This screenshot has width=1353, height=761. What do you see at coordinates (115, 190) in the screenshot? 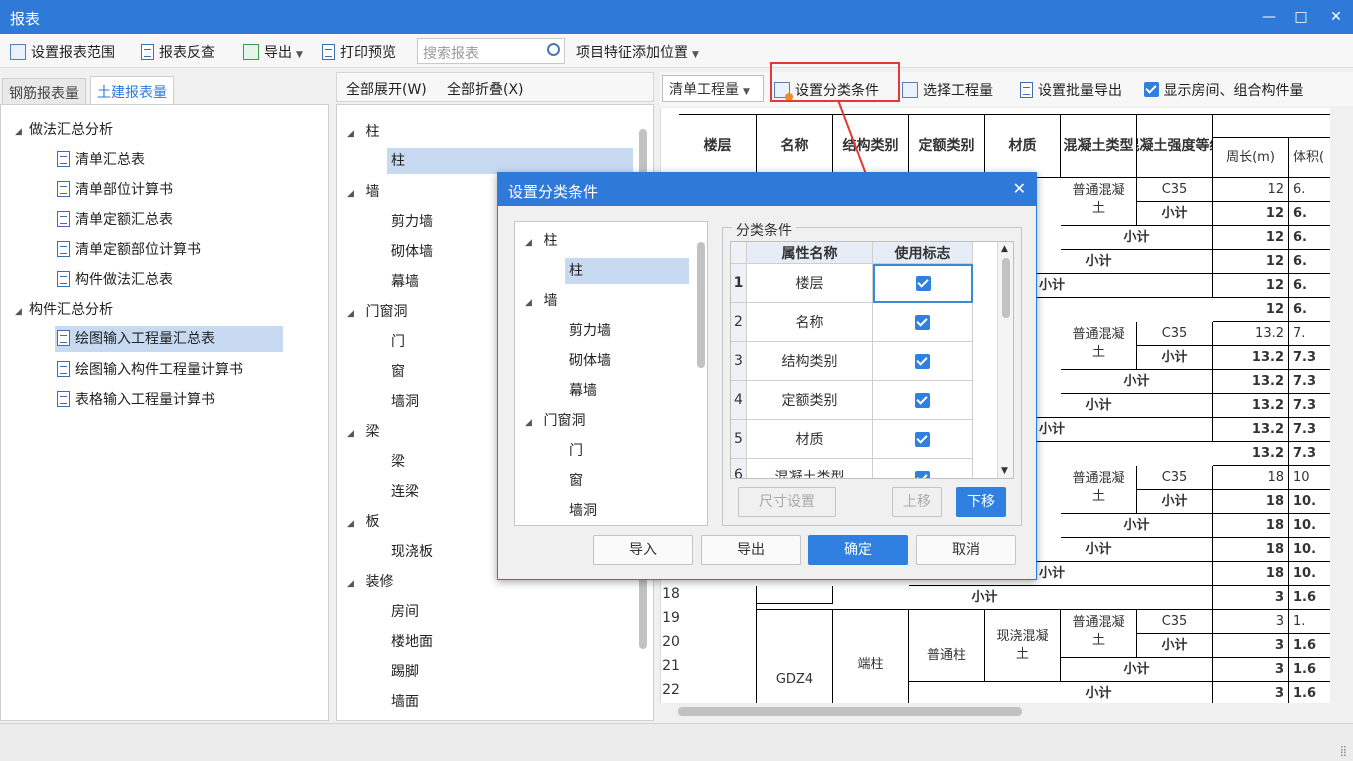
I see `tree-item: 清单部位计算书` at bounding box center [115, 190].